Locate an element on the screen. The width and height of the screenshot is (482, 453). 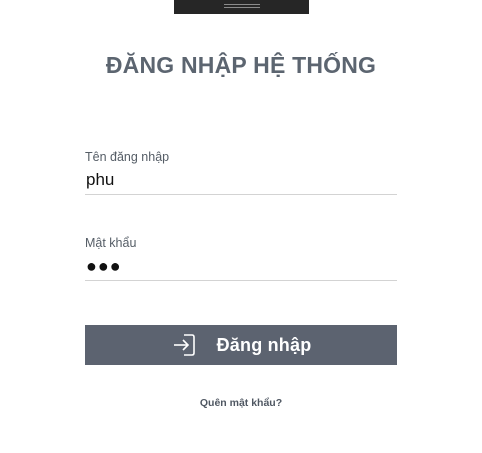
login-button: Đăng nhập is located at coordinates (241, 345).